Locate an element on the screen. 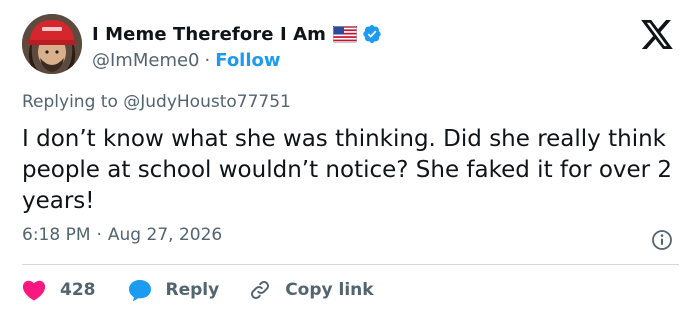 This screenshot has width=700, height=318. reply-label: Reply is located at coordinates (192, 290).